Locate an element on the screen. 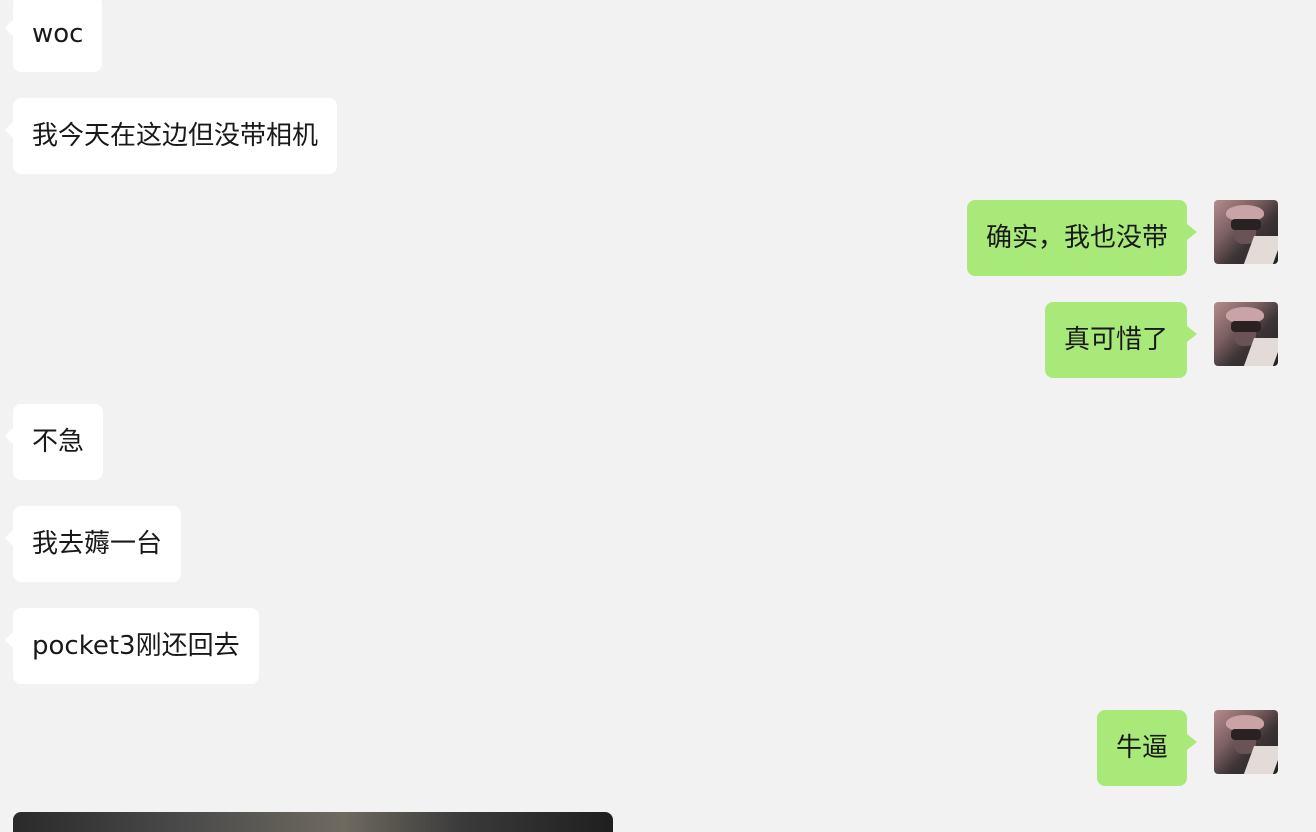 Image resolution: width=1316 pixels, height=832 pixels. message-bubble: 我去薅一台 is located at coordinates (93, 544).